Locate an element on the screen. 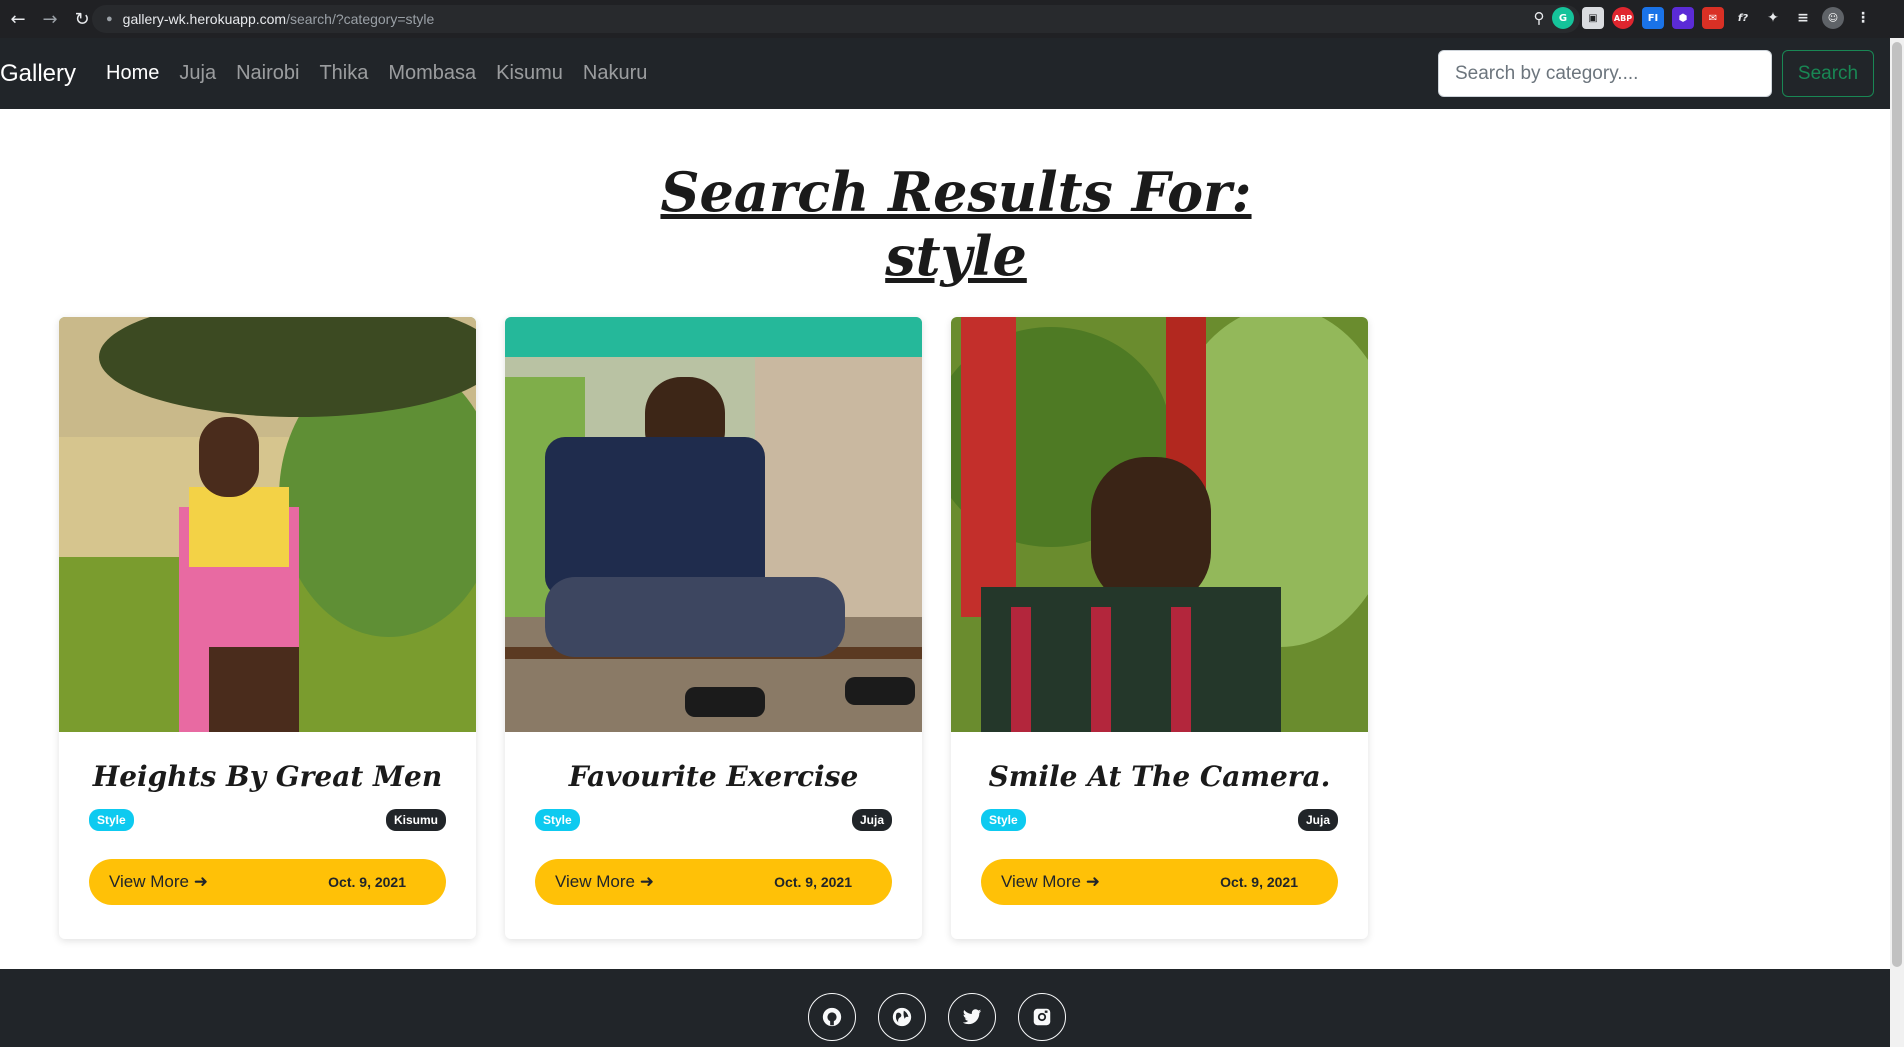 The width and height of the screenshot is (1904, 1047). lock-icon: ● is located at coordinates (109, 19).